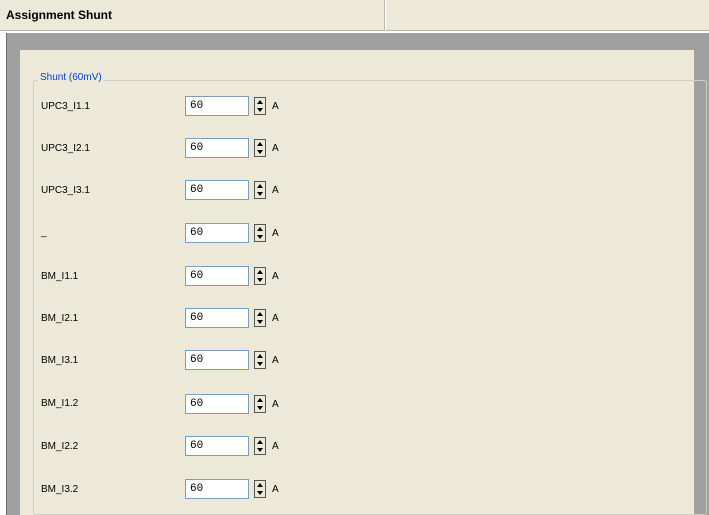  What do you see at coordinates (60, 489) in the screenshot?
I see `row-label: BM_I3.2` at bounding box center [60, 489].